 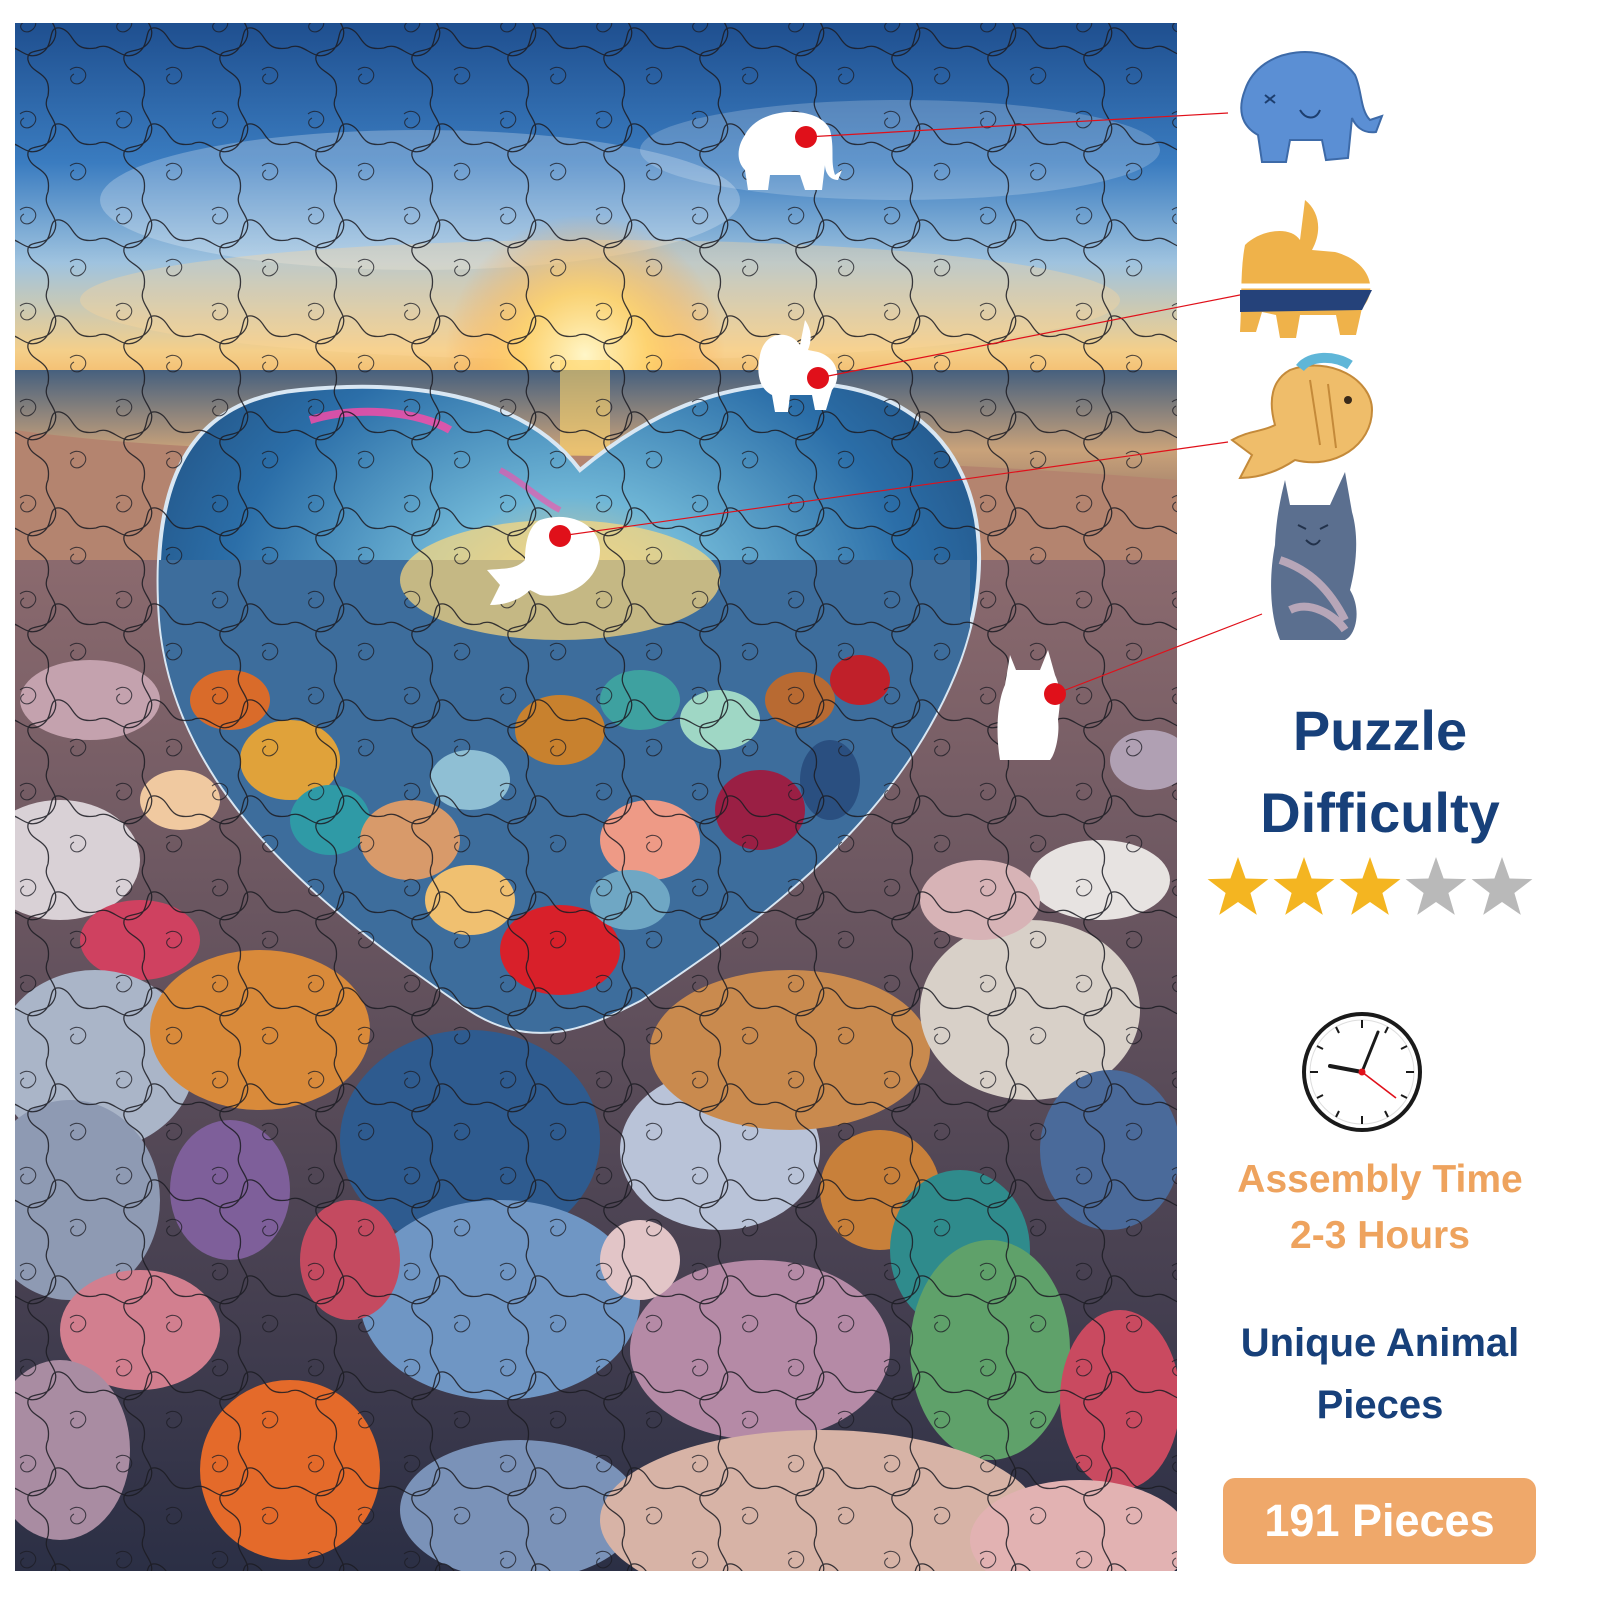 I want to click on fish-icon, so click(x=1302, y=416).